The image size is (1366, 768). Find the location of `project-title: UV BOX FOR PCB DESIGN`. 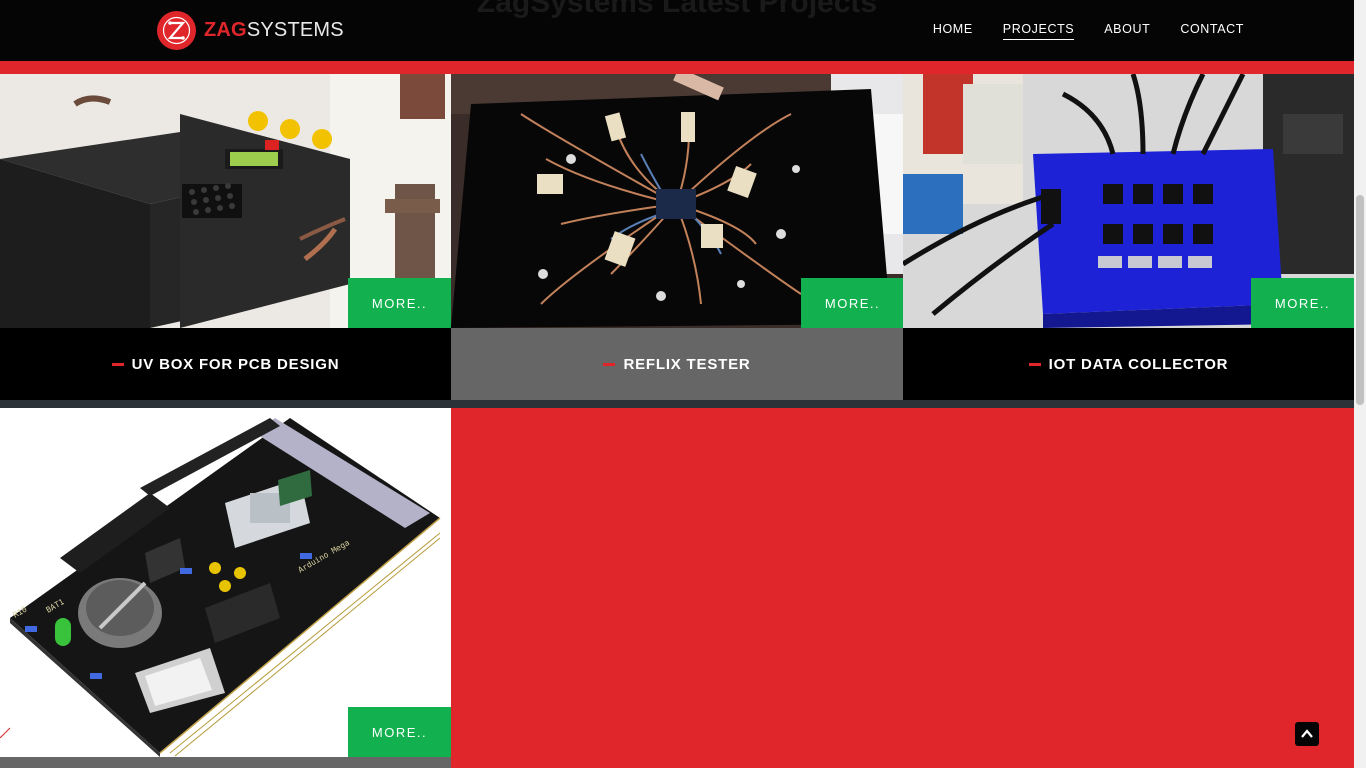

project-title: UV BOX FOR PCB DESIGN is located at coordinates (235, 364).